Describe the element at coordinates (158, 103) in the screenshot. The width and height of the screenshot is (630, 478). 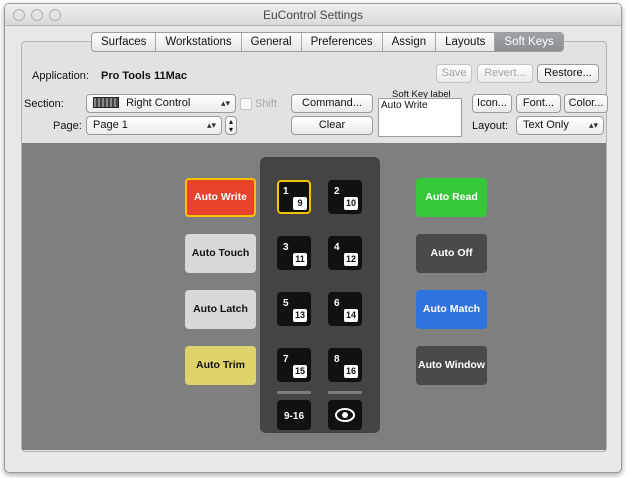
I see `section-value: Right Control` at that location.